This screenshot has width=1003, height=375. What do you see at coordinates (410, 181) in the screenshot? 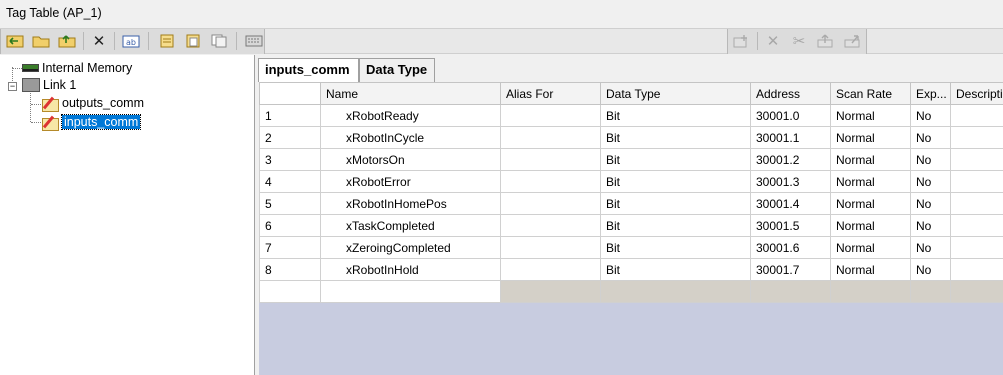
I see `tag-name-cell: xRobotError` at bounding box center [410, 181].